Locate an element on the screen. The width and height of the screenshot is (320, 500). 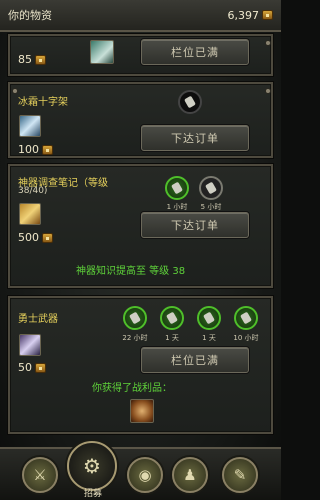
frost-cross-icon is located at coordinates (30, 126).